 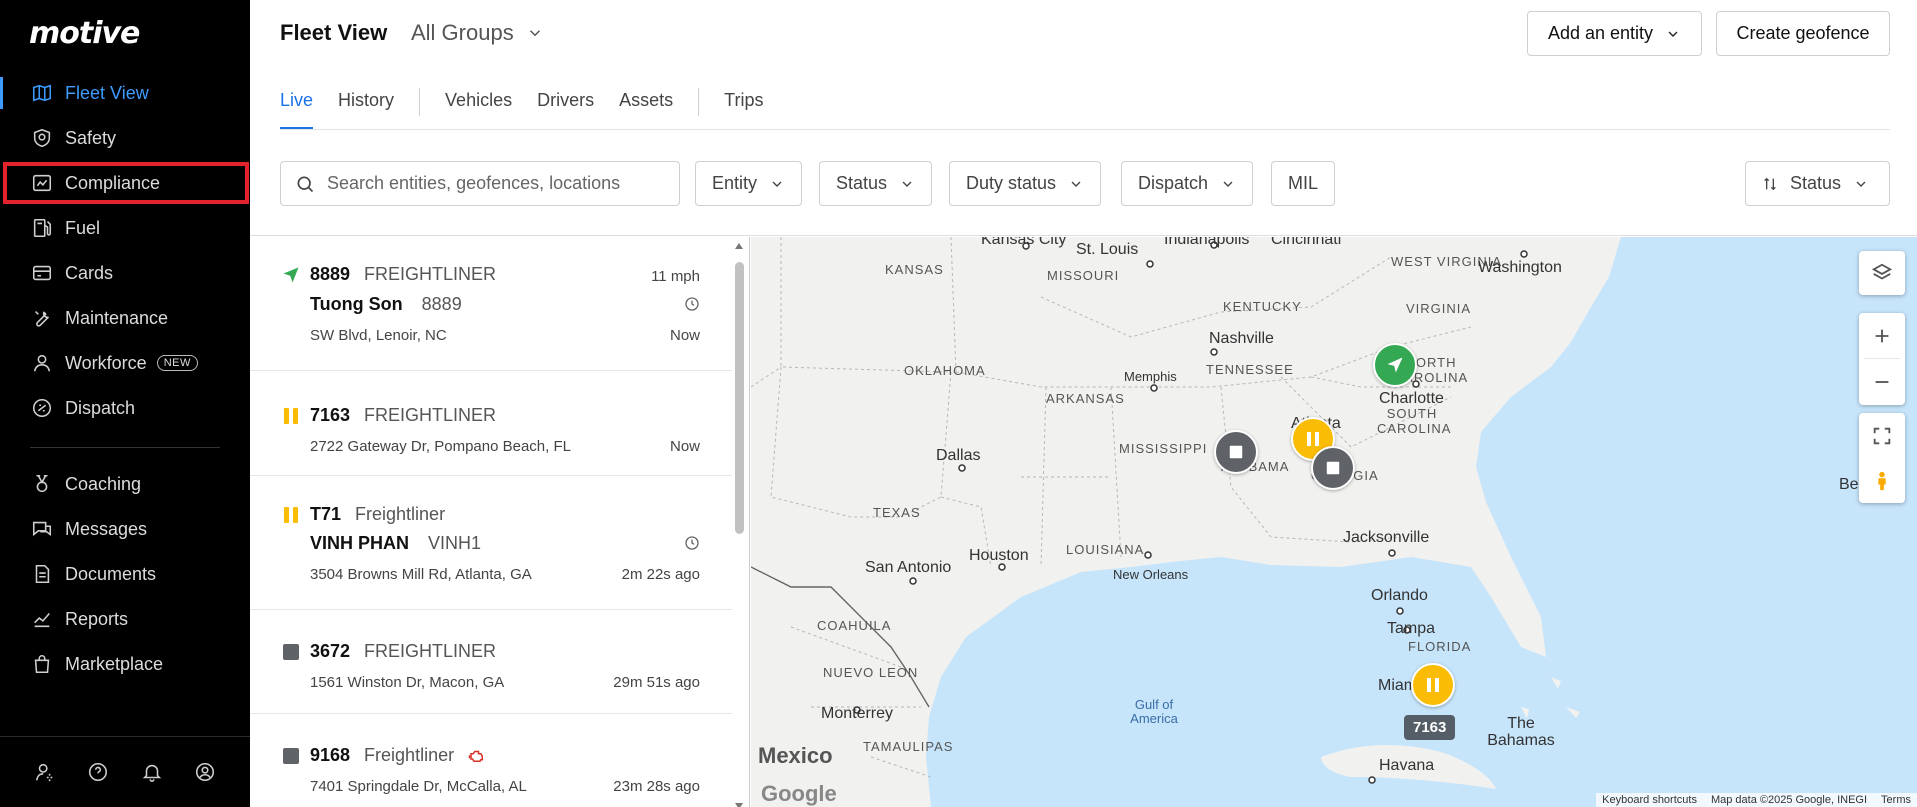 I want to click on sidebar-item-dispatch: Dispatch, so click(x=125, y=408).